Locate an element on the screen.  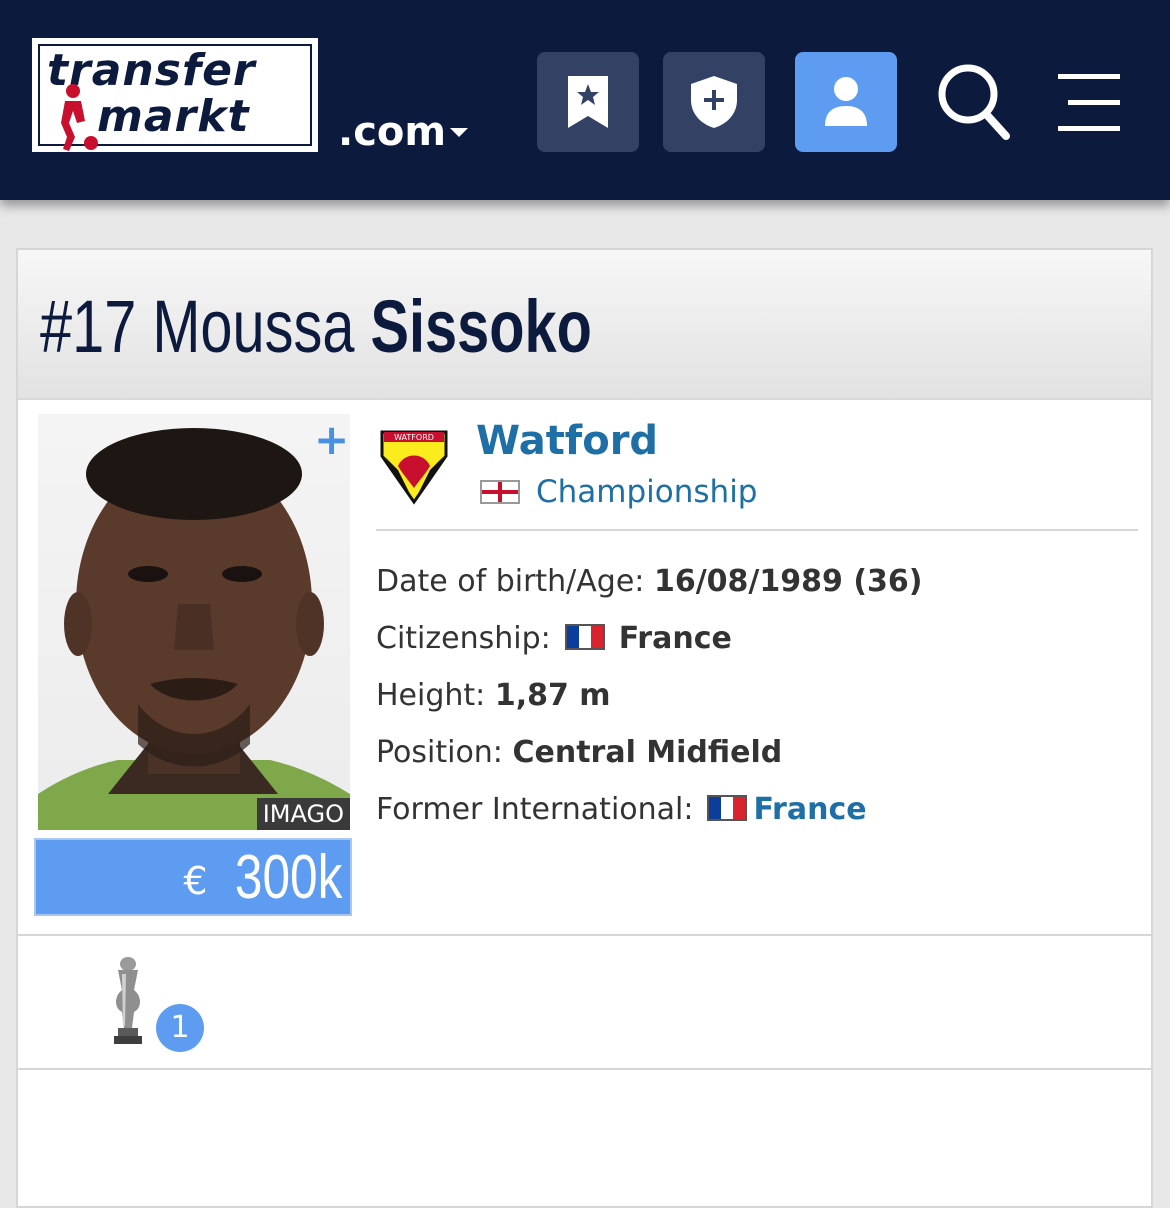
market-value-amount: 300k is located at coordinates (288, 877).